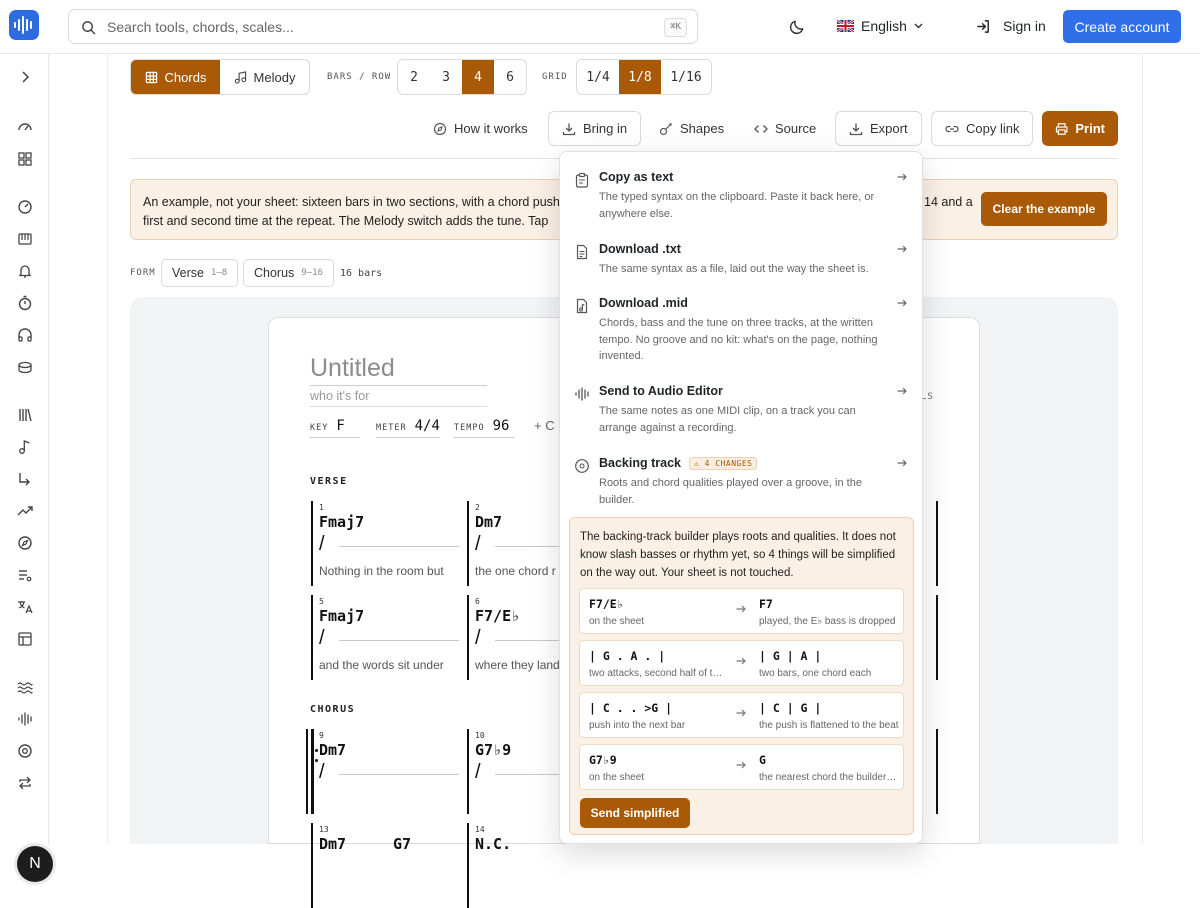 Image resolution: width=1200 pixels, height=908 pixels. Describe the element at coordinates (617, 621) in the screenshot. I see `change-from-desc: on the sheet` at that location.